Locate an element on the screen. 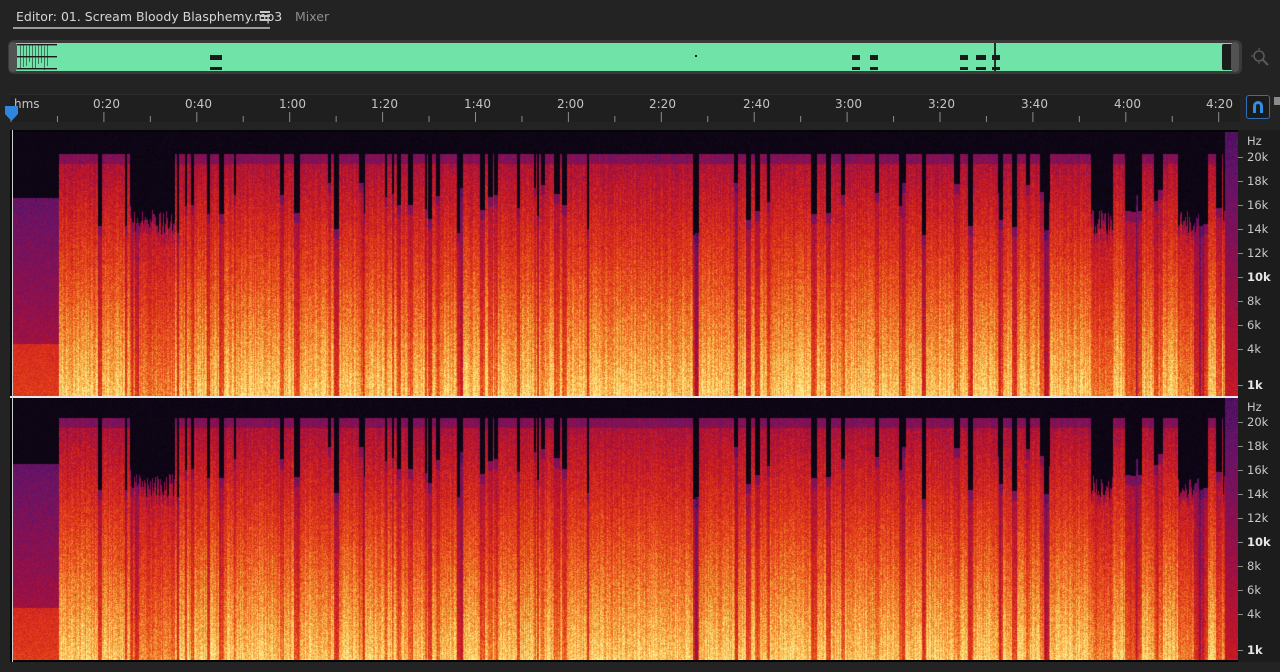  active-tab-indicator is located at coordinates (141, 28).